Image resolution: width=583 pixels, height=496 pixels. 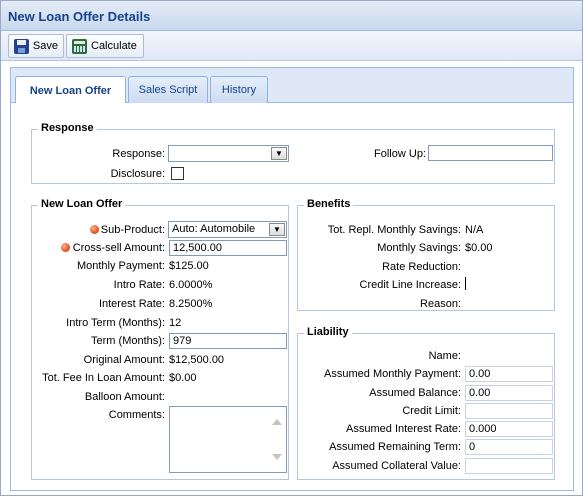 What do you see at coordinates (67, 128) in the screenshot?
I see `response-legend: Response` at bounding box center [67, 128].